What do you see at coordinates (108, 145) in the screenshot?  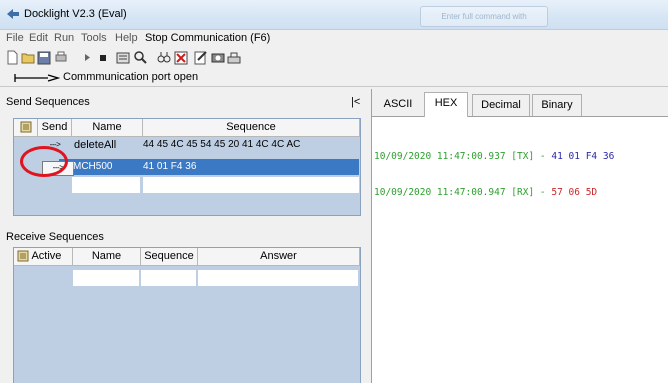 I see `sequence-name: deleteAll` at bounding box center [108, 145].